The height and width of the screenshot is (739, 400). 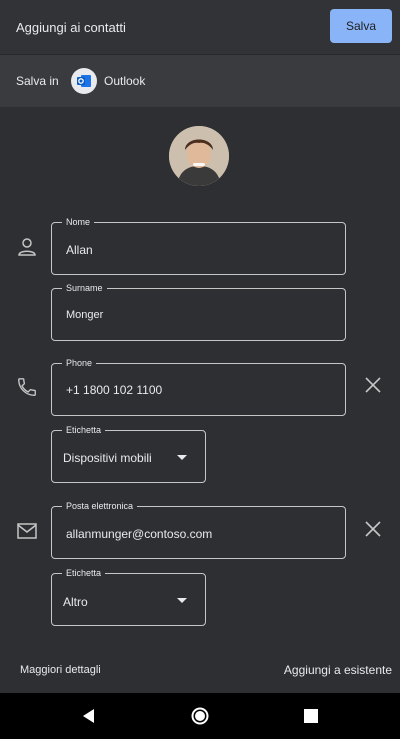 What do you see at coordinates (84, 81) in the screenshot?
I see `outlook-icon` at bounding box center [84, 81].